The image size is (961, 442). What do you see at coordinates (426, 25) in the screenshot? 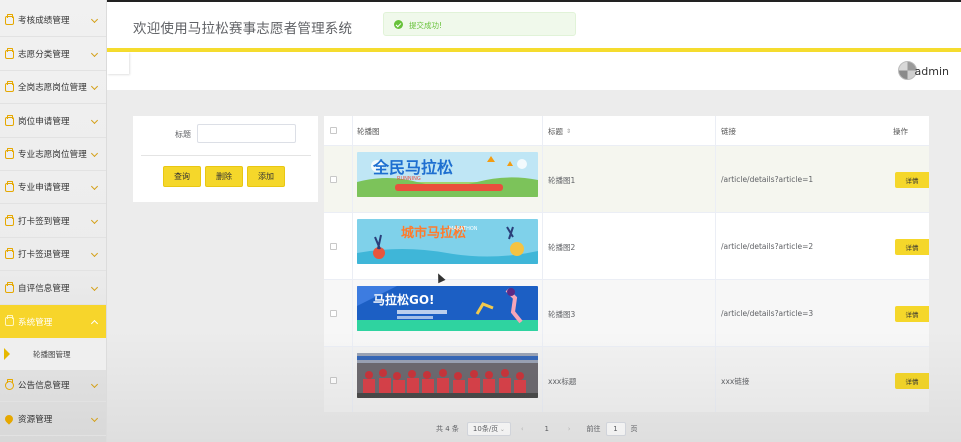
I see `toast-message: 提交成功!` at bounding box center [426, 25].